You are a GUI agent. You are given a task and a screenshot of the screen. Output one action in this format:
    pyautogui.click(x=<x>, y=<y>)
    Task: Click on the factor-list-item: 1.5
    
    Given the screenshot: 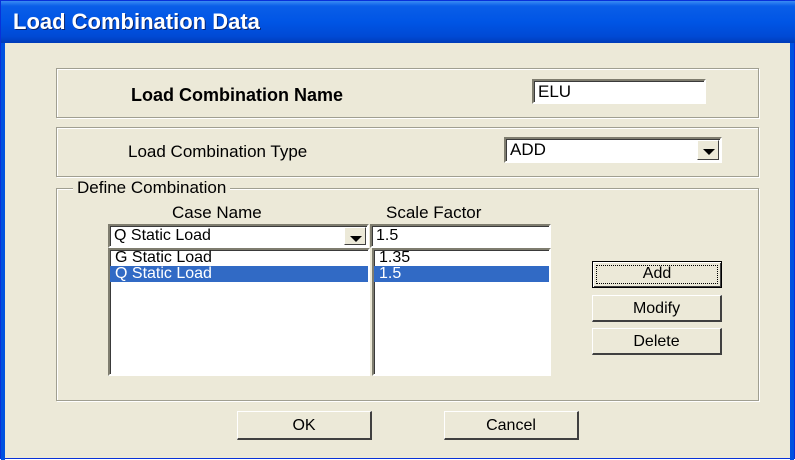 What is the action you would take?
    pyautogui.click(x=461, y=274)
    